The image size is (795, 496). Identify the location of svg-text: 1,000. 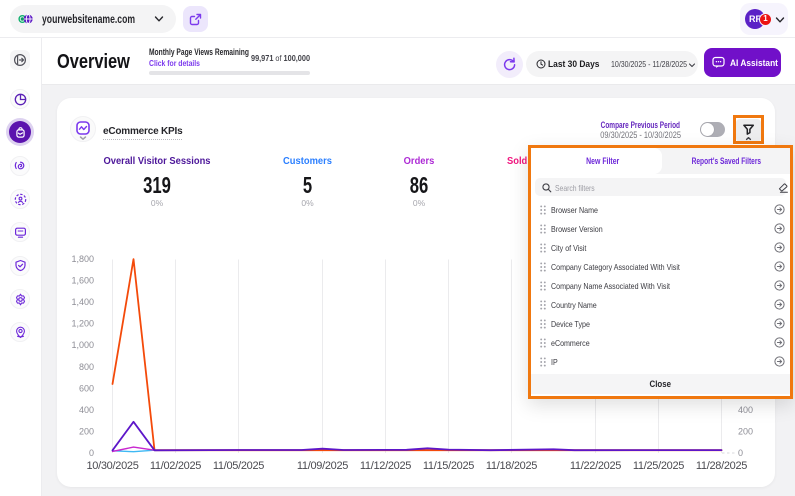
(82, 345).